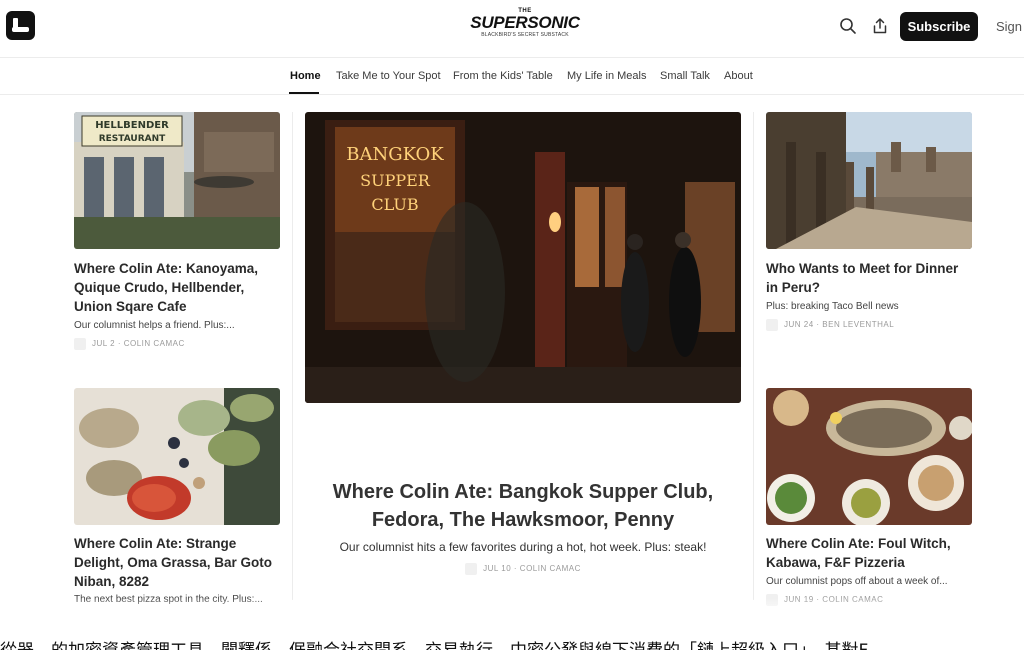 The width and height of the screenshot is (1024, 650). I want to click on post-image-peru, so click(869, 180).